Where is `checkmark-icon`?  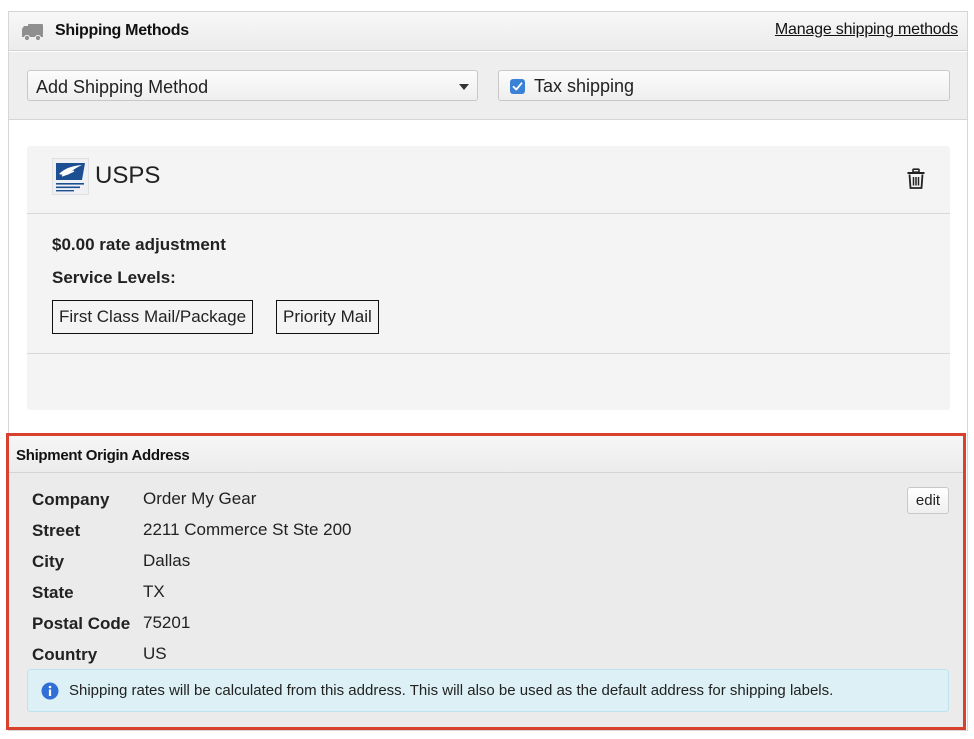
checkmark-icon is located at coordinates (517, 86).